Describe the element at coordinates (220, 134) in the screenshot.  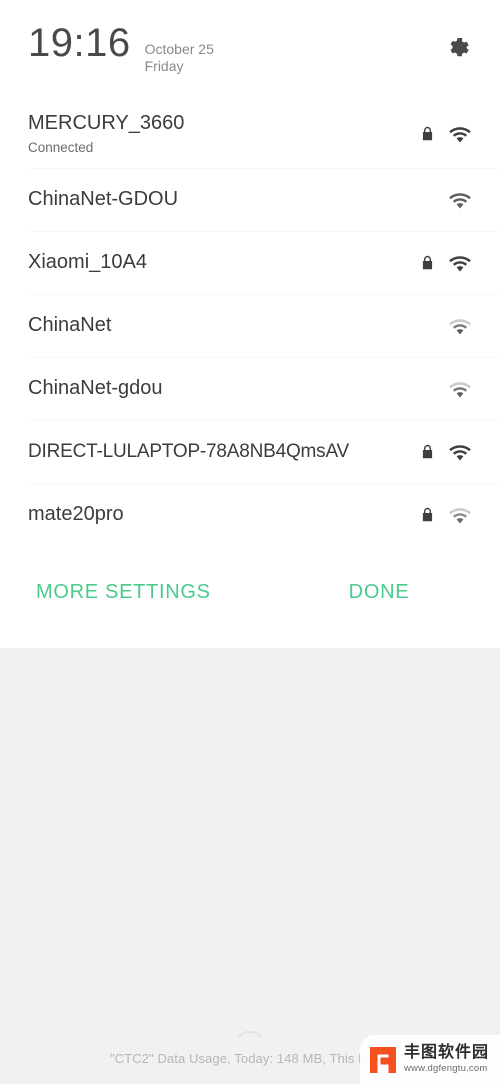
I see `network-text-block: MERCURY_3660 Connected` at that location.